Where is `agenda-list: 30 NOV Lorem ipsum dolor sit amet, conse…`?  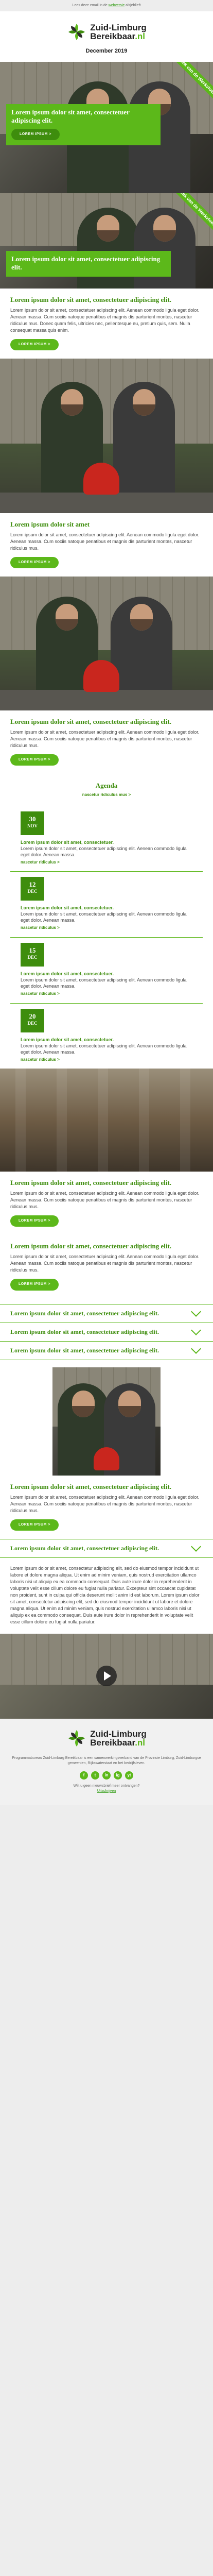 agenda-list: 30 NOV Lorem ipsum dolor sit amet, conse… is located at coordinates (106, 937).